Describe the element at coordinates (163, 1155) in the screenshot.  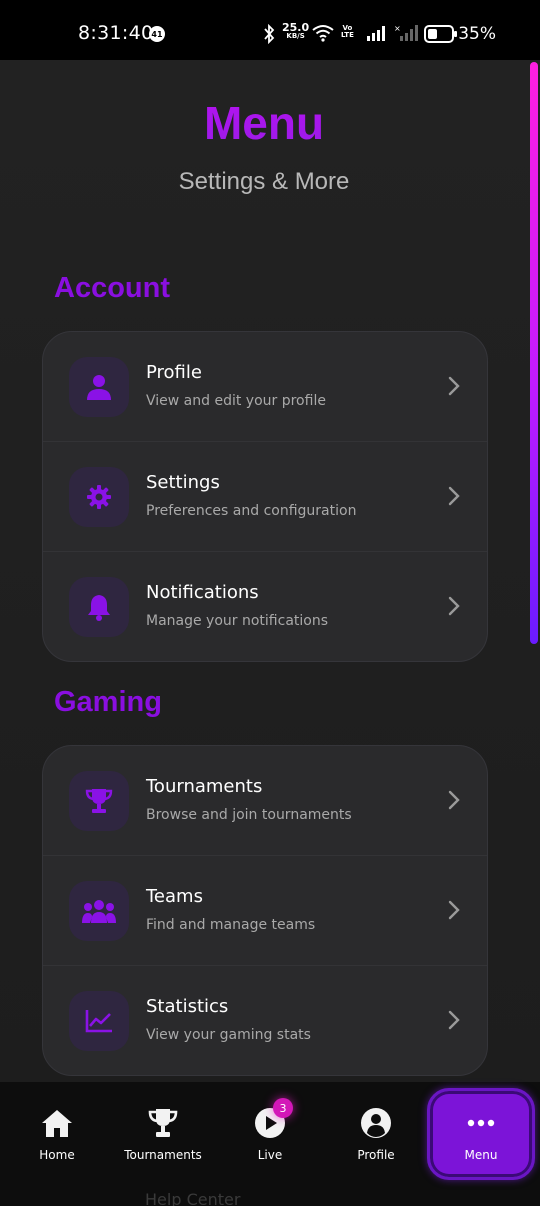
I see `nav-label: Tournaments` at that location.